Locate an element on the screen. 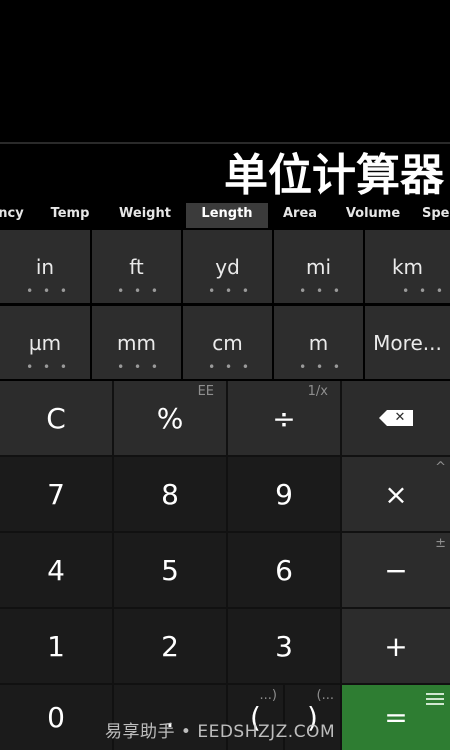 The width and height of the screenshot is (450, 750). unit-key-ft: ft • • • is located at coordinates (136, 266).